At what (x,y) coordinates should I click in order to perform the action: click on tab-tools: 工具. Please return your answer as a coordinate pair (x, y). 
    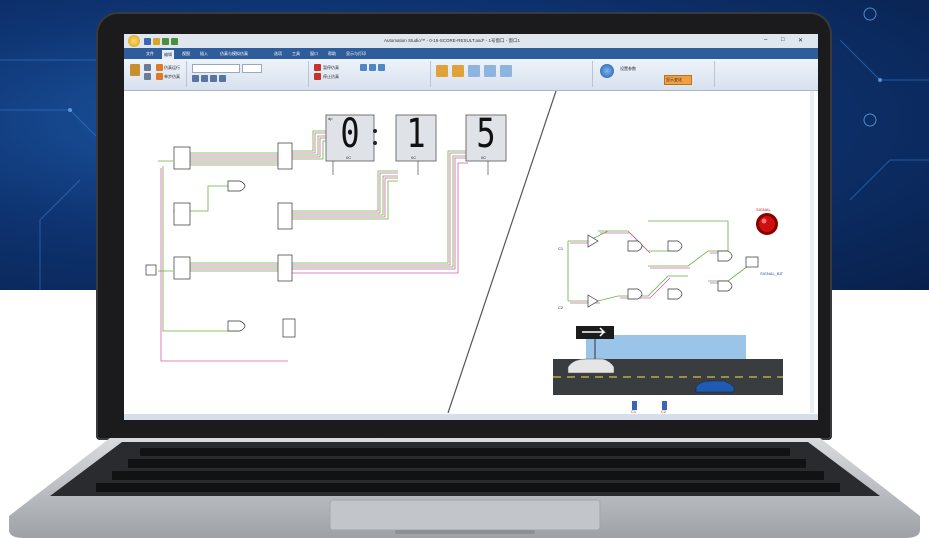
    Looking at the image, I should click on (296, 54).